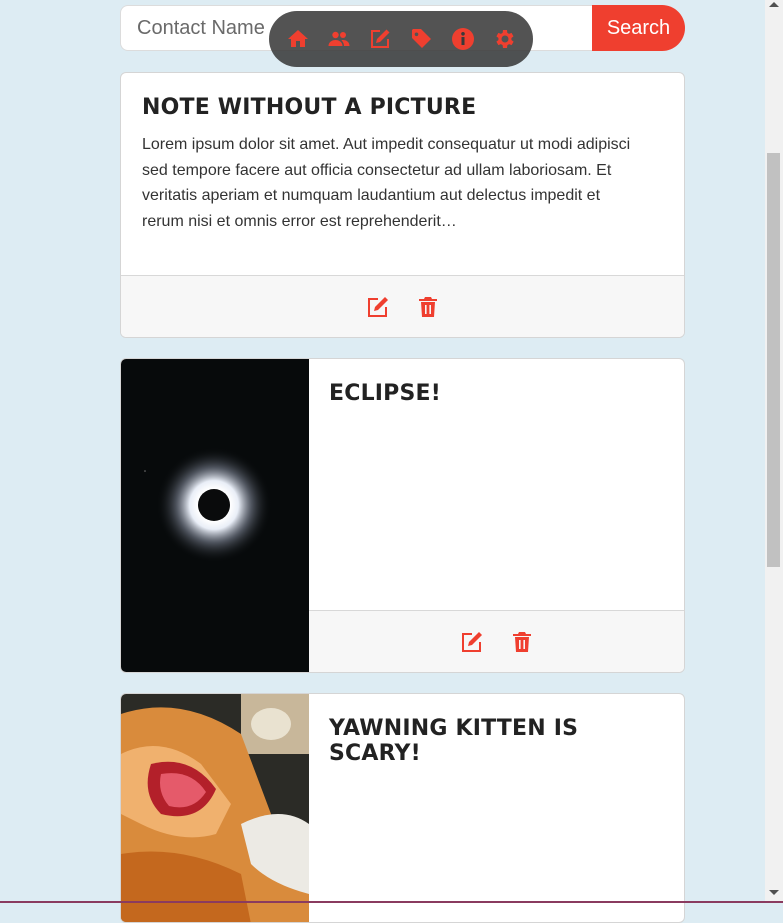 The width and height of the screenshot is (783, 923). What do you see at coordinates (774, 892) in the screenshot?
I see `scroll-down-arrow-icon` at bounding box center [774, 892].